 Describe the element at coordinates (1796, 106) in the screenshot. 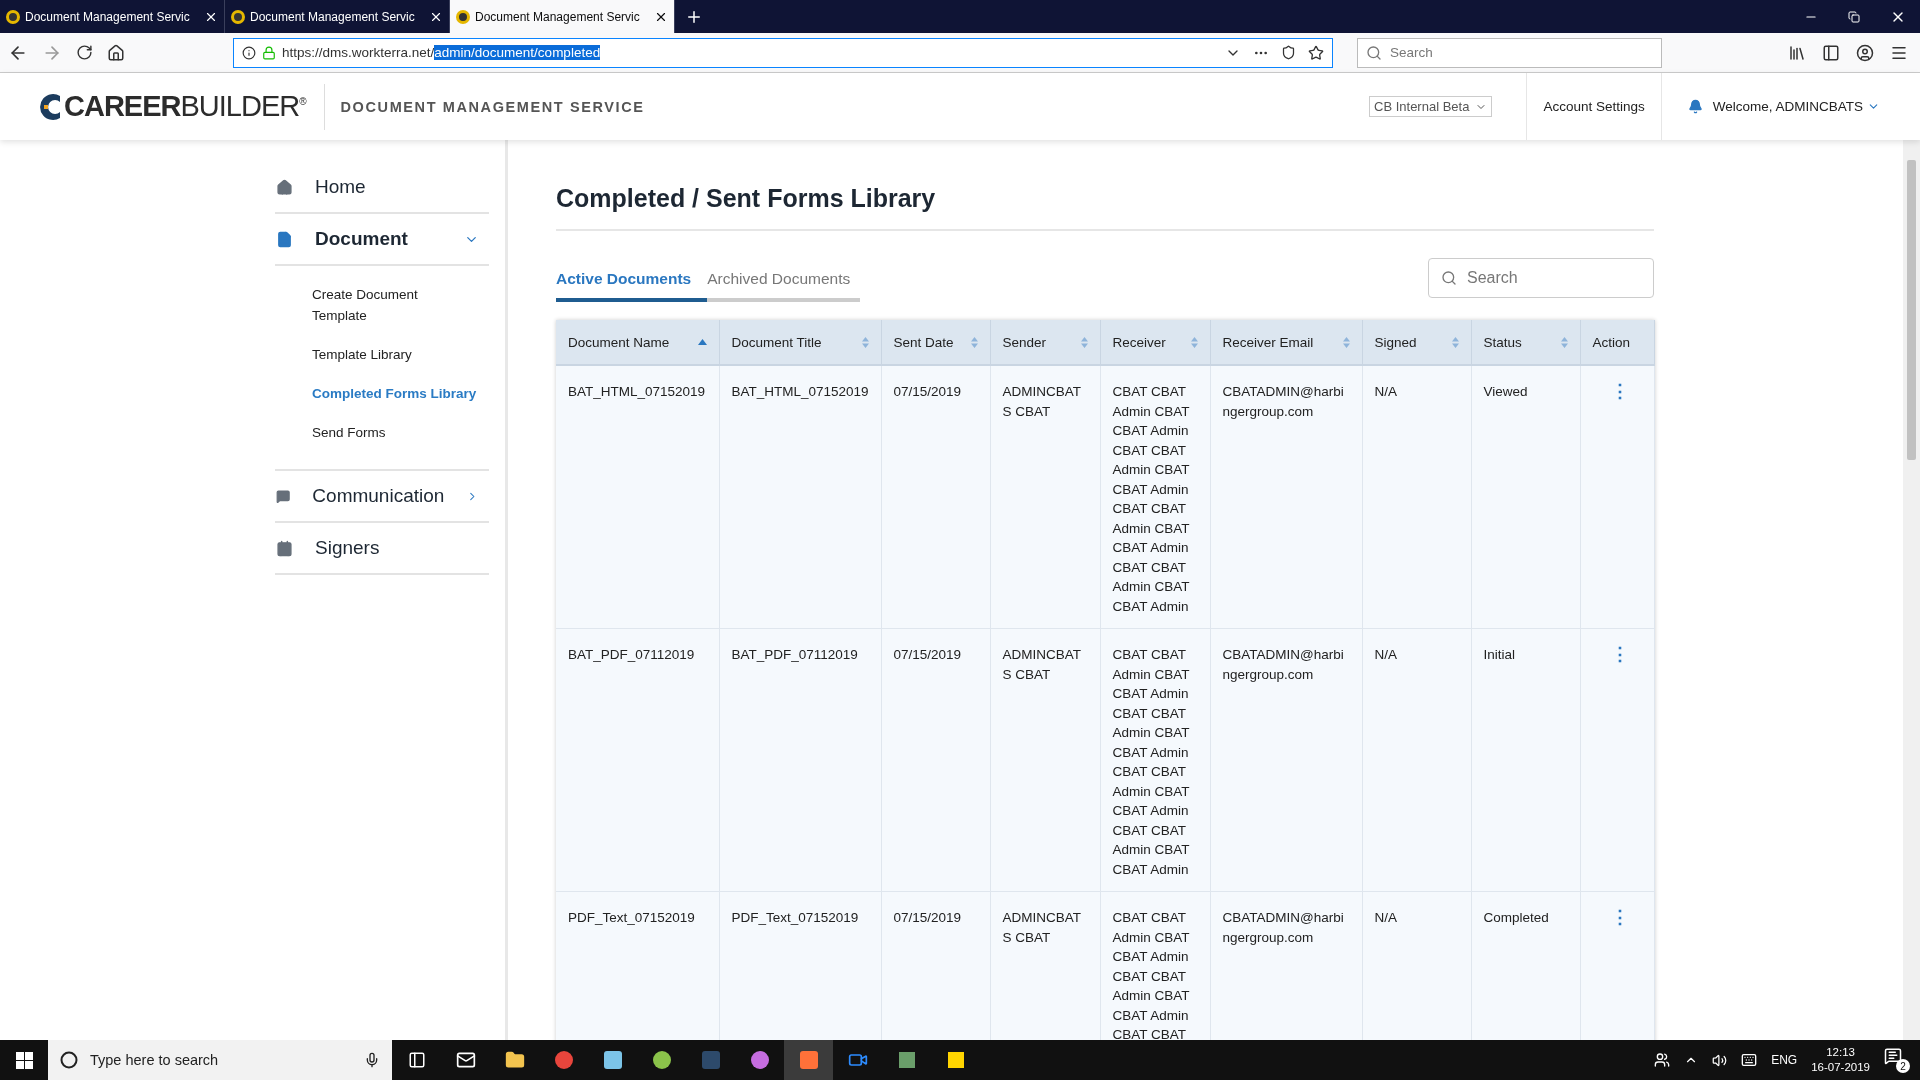

I see `welcome-menu: Welcome, ADMINCBATS` at that location.